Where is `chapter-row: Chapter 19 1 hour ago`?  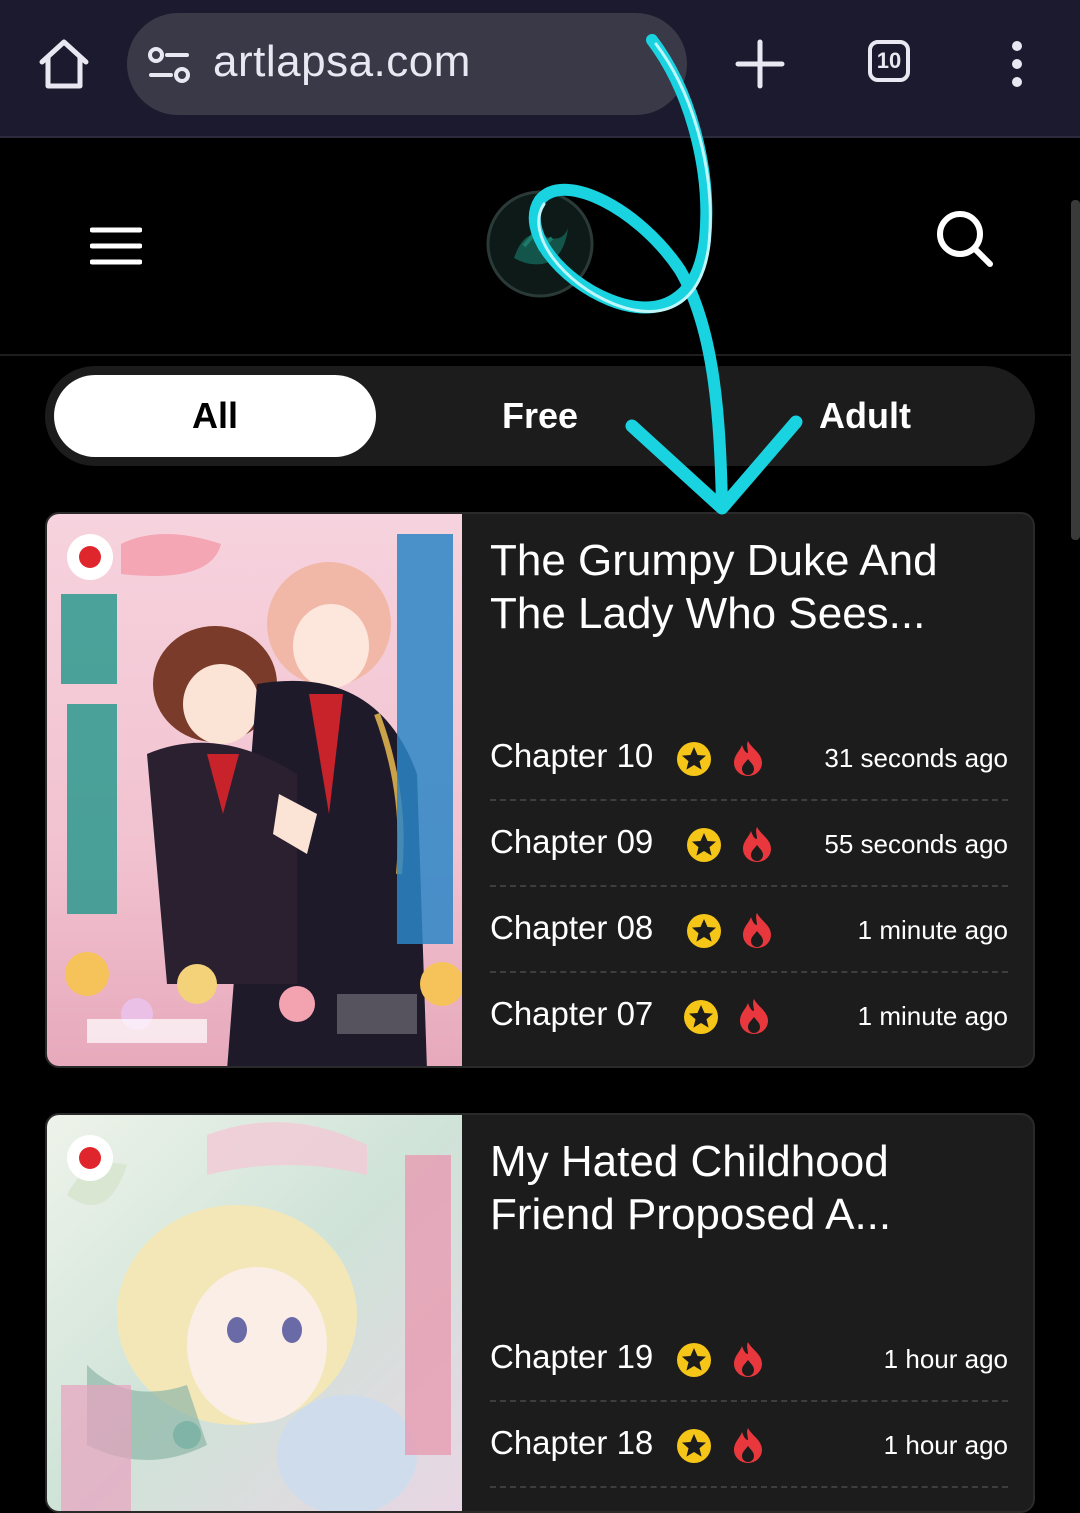
chapter-row: Chapter 19 1 hour ago is located at coordinates (749, 1359).